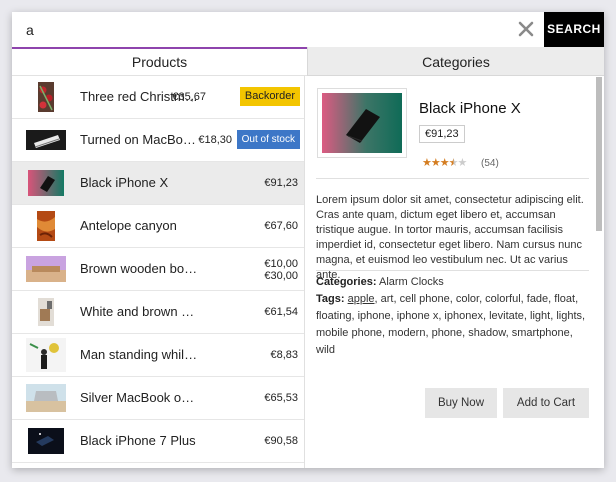 This screenshot has height=482, width=616. I want to click on result-title: White and brown wooden counter, so click(140, 311).